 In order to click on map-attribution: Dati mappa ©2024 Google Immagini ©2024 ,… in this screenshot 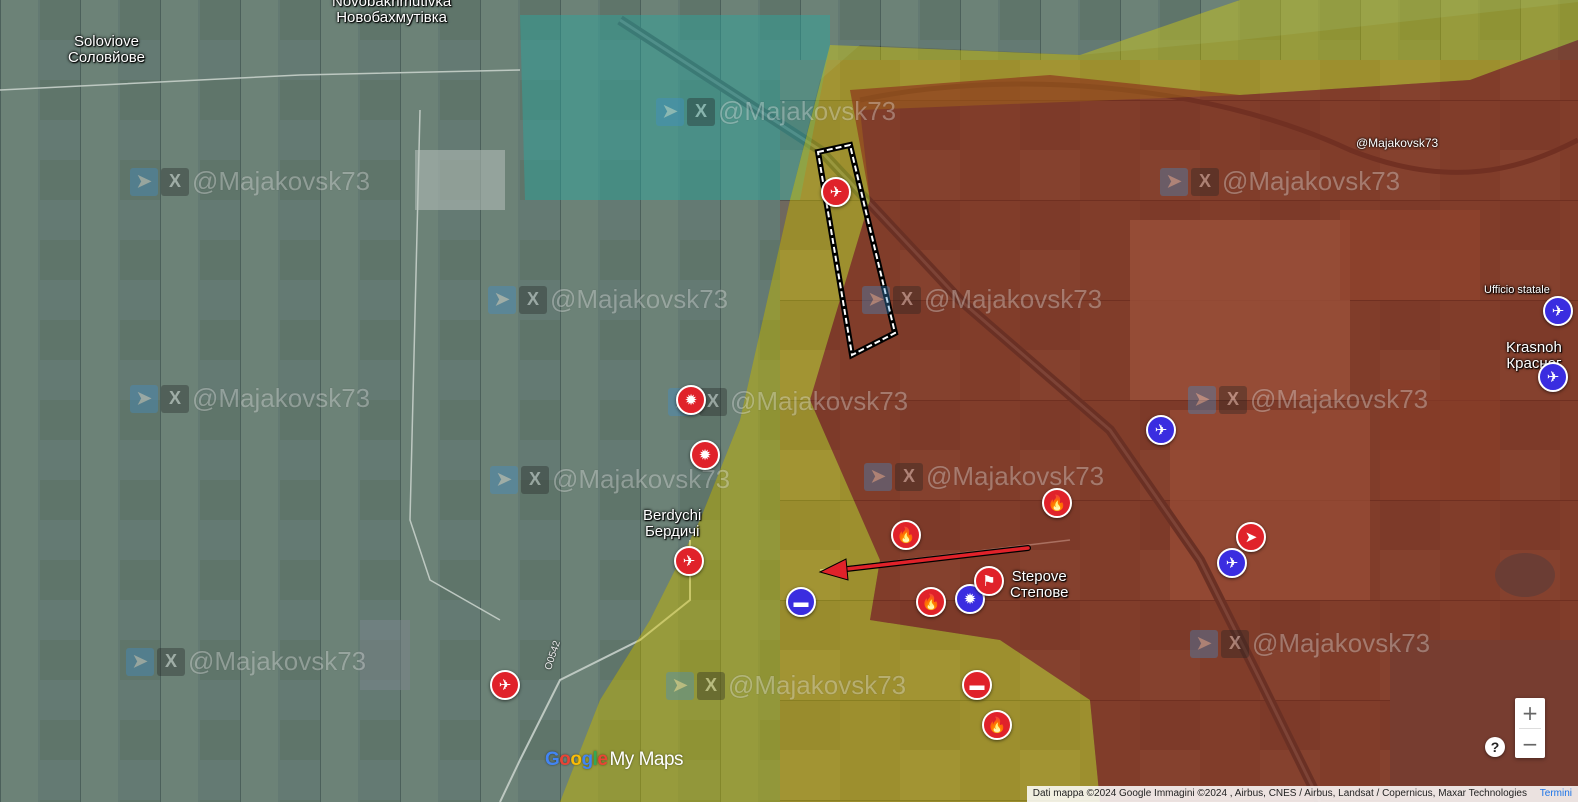, I will do `click(1302, 794)`.